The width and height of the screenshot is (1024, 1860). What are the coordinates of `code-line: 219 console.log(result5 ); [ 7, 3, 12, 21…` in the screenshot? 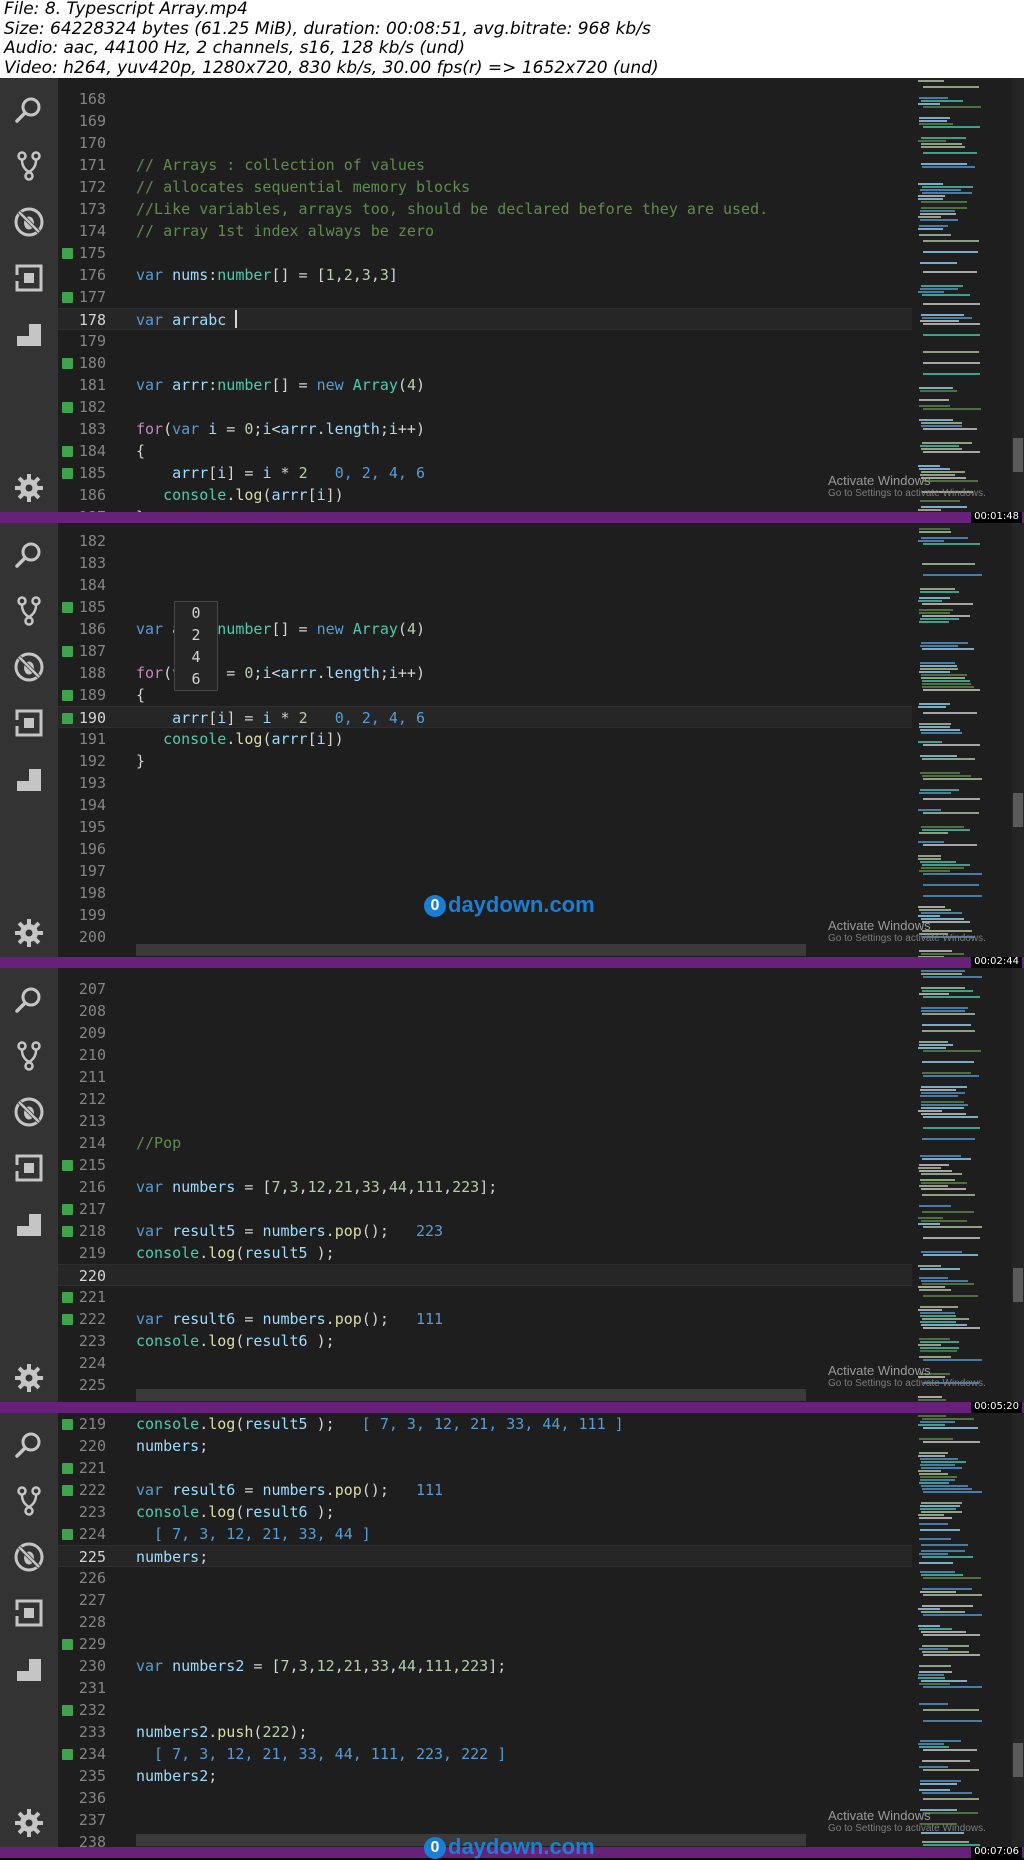 It's located at (485, 1424).